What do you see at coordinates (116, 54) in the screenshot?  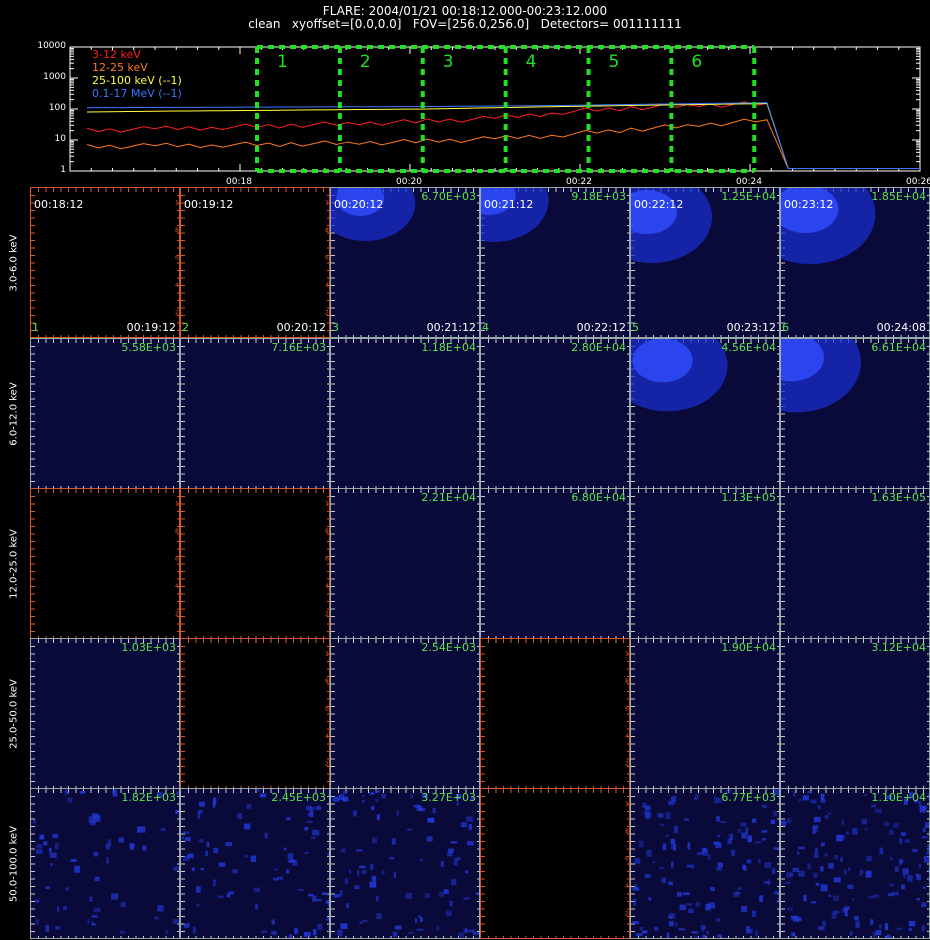 I see `legend-entry: 3-12 keV` at bounding box center [116, 54].